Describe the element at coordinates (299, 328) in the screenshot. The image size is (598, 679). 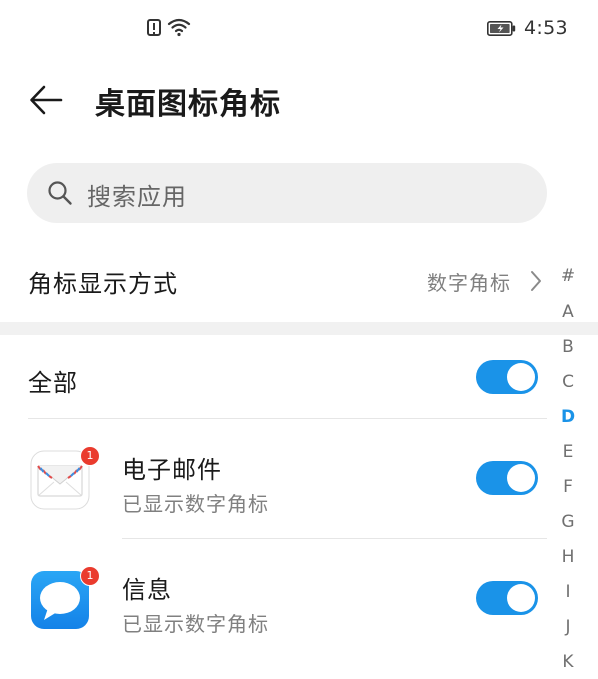
I see `section-divider` at that location.